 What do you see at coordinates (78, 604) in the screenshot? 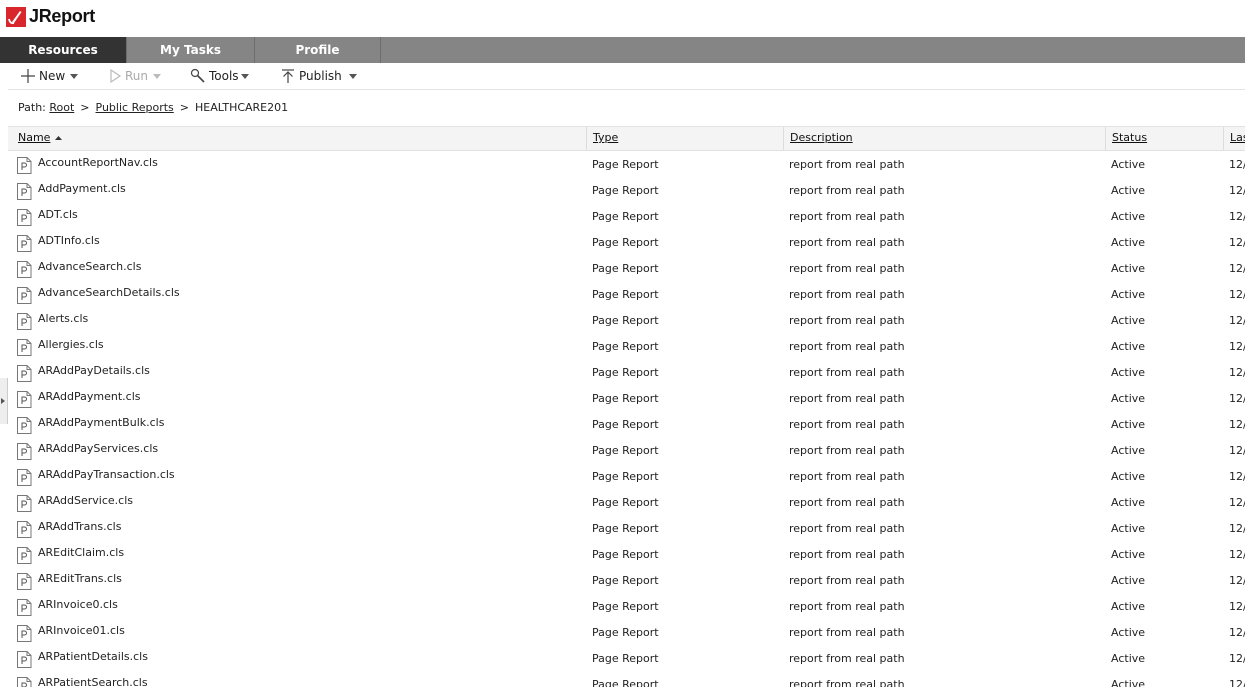
I see `file-name-link: ARInvoice0.cls` at bounding box center [78, 604].